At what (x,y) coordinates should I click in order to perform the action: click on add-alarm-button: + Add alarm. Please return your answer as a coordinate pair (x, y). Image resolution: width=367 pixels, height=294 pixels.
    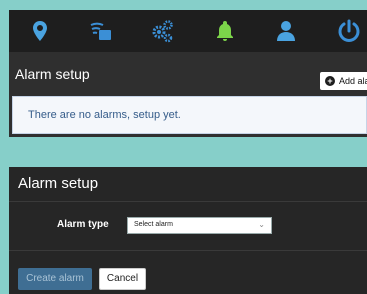
    Looking at the image, I should click on (343, 81).